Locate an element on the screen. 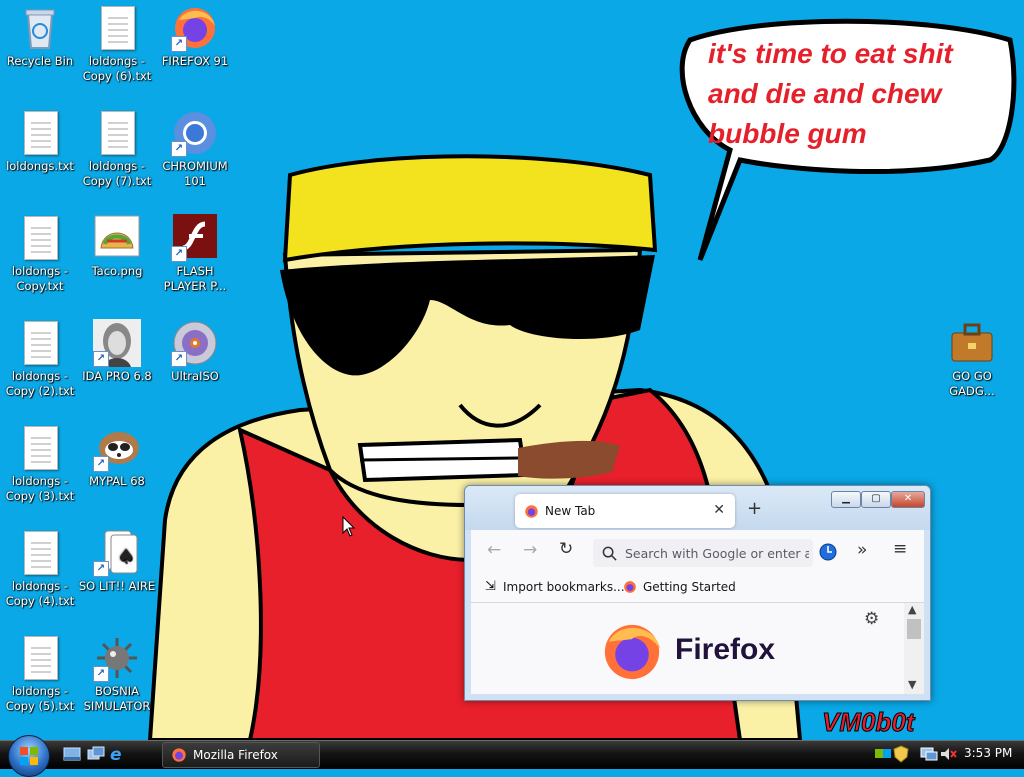 This screenshot has width=1024, height=777. chromium-icon: ↗ is located at coordinates (195, 133).